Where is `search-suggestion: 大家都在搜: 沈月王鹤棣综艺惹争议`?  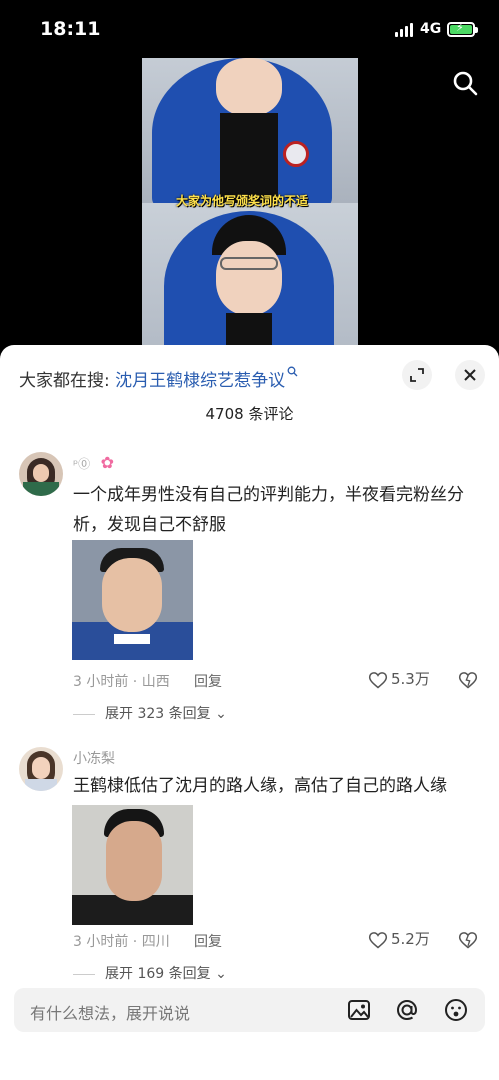 search-suggestion: 大家都在搜: 沈月王鹤棣综艺惹争议 is located at coordinates (158, 378).